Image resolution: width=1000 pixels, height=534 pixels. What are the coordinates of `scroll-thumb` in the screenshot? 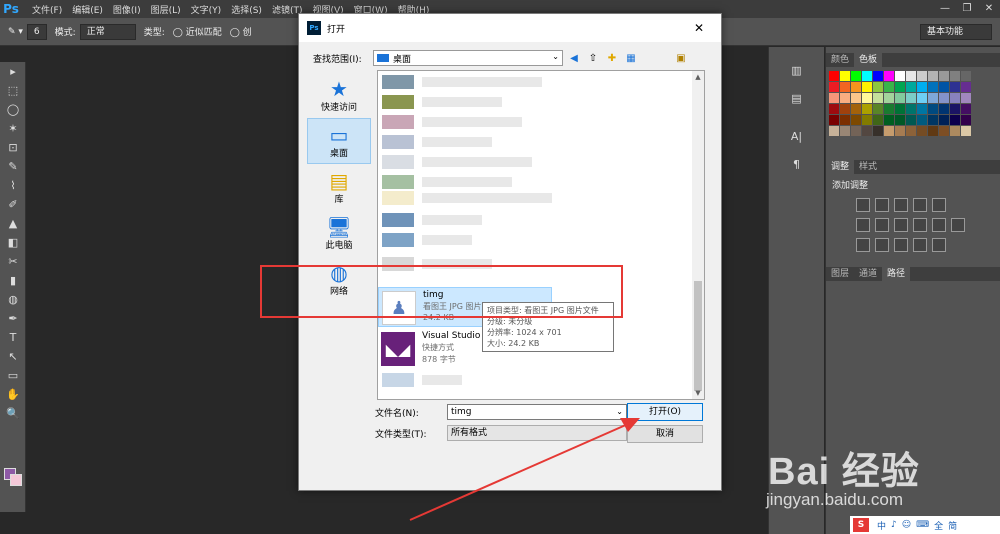 It's located at (698, 336).